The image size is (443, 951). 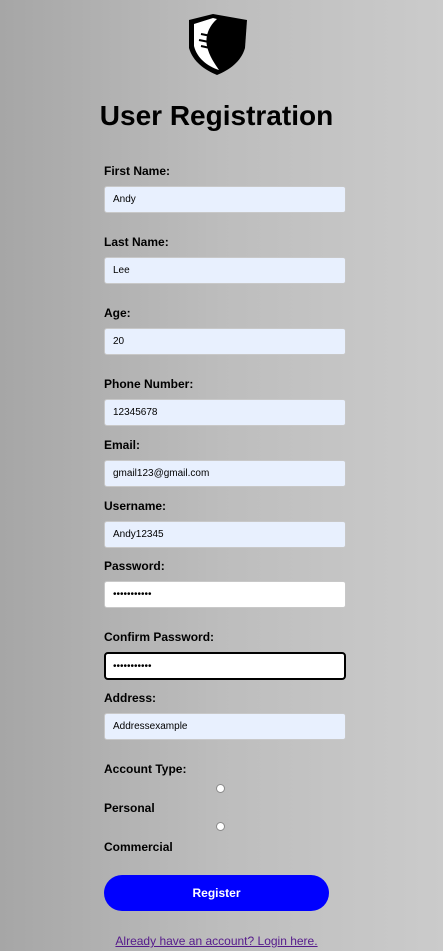 I want to click on last-name-label: Last Name:, so click(x=136, y=242).